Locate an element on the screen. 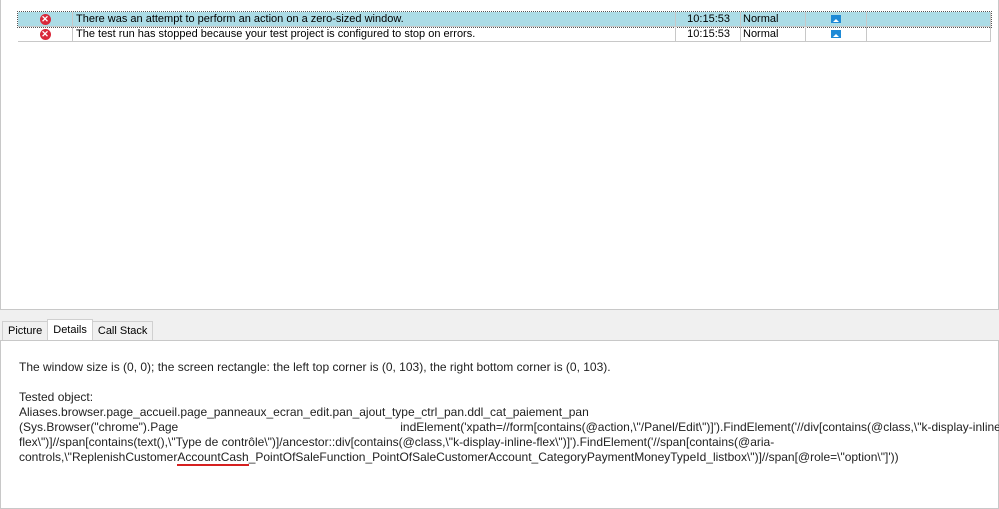 The height and width of the screenshot is (509, 999). tab-details: Details is located at coordinates (70, 329).